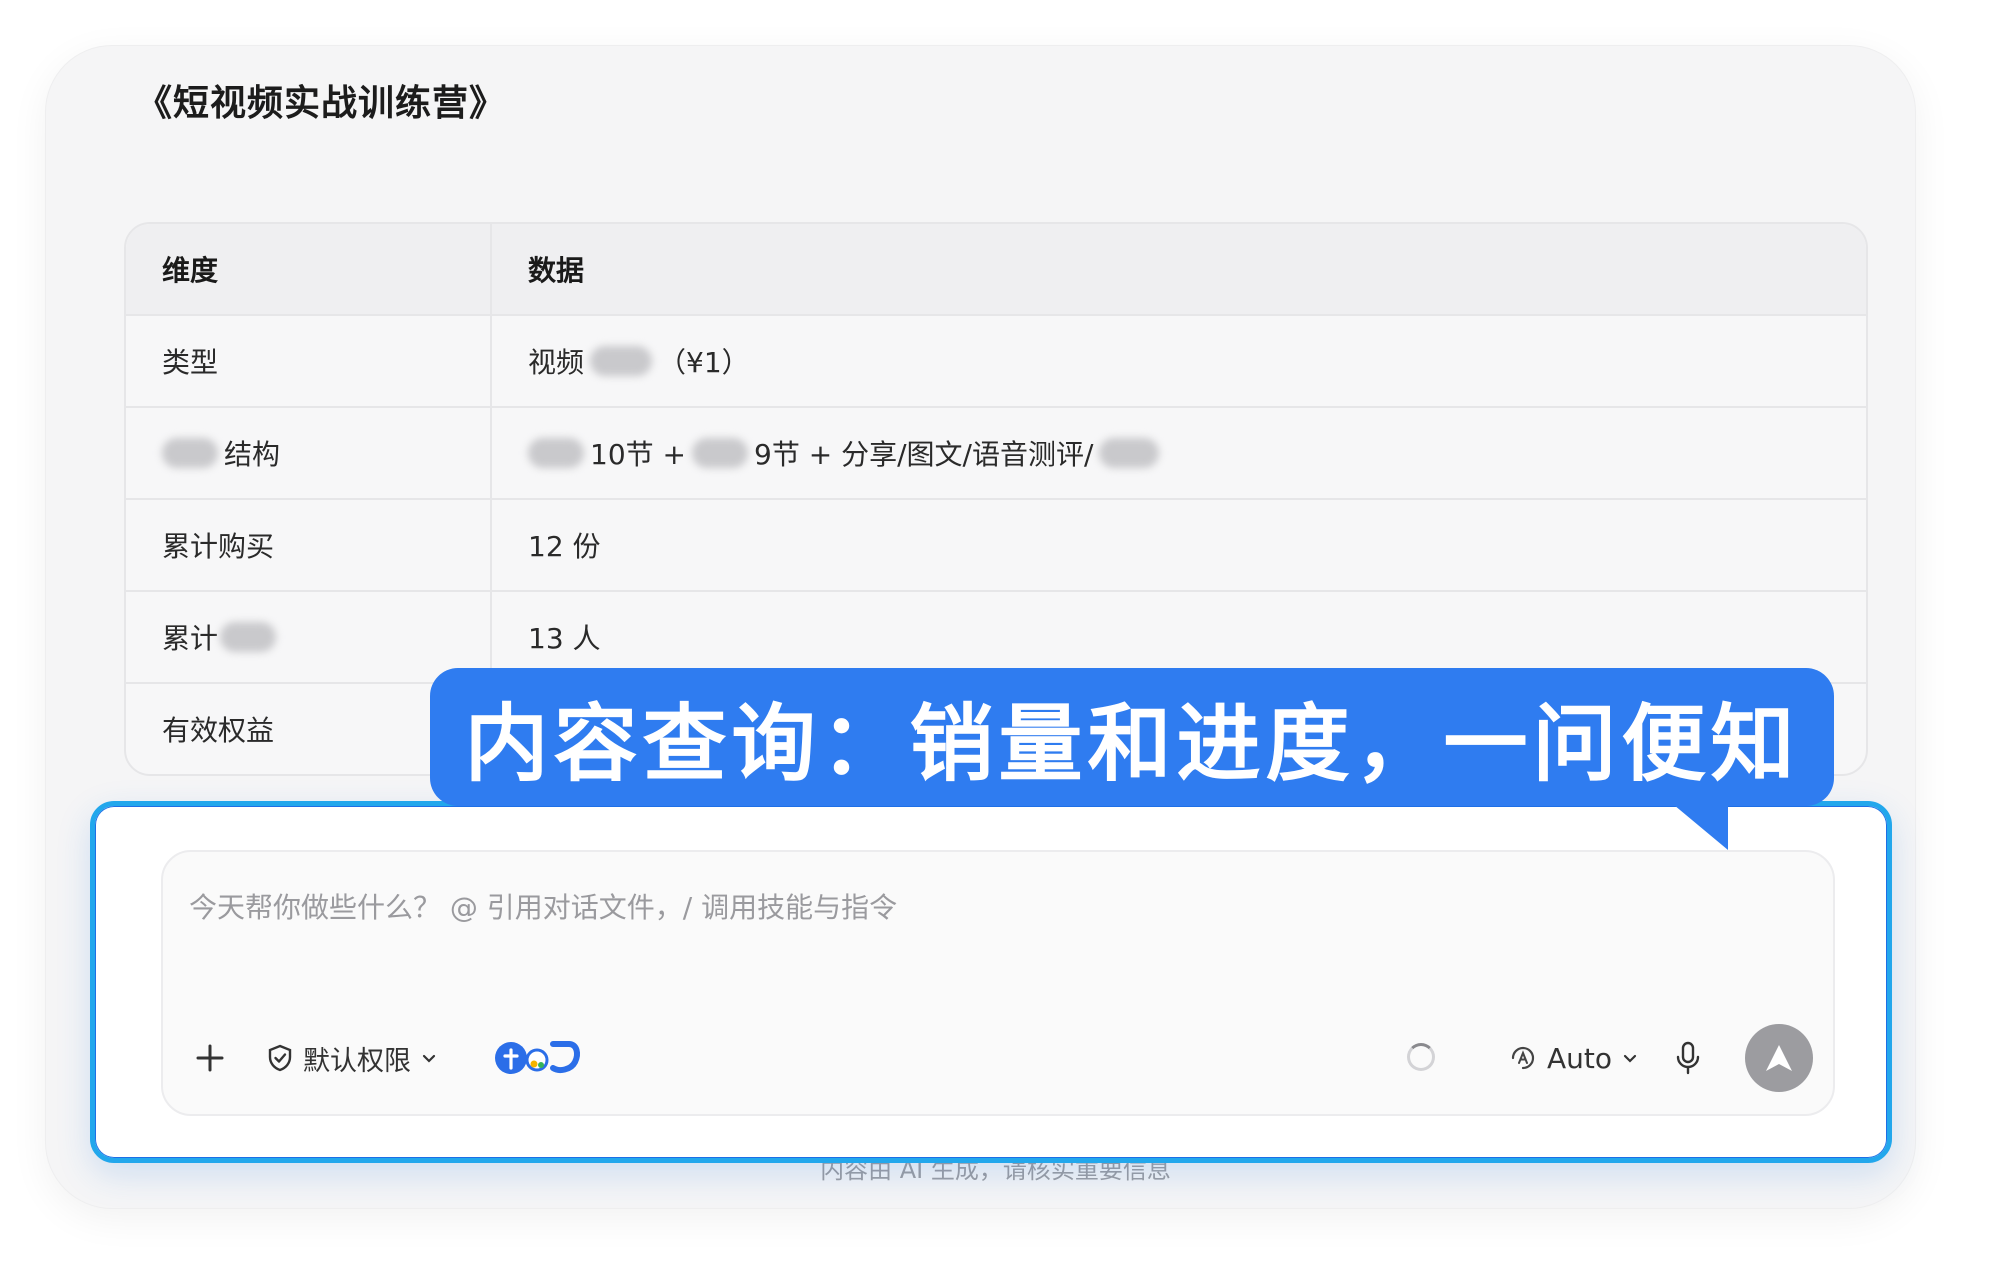 This screenshot has height=1280, width=1991. Describe the element at coordinates (280, 1058) in the screenshot. I see `shield-check-icon` at that location.